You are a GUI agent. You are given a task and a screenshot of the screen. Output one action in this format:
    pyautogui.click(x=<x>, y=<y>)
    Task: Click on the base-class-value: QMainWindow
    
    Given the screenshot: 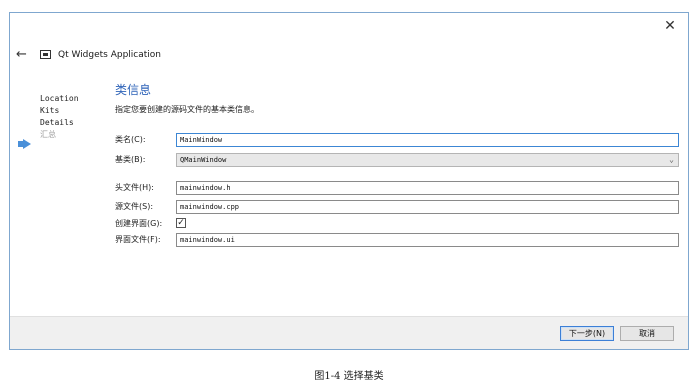 What is the action you would take?
    pyautogui.click(x=203, y=160)
    